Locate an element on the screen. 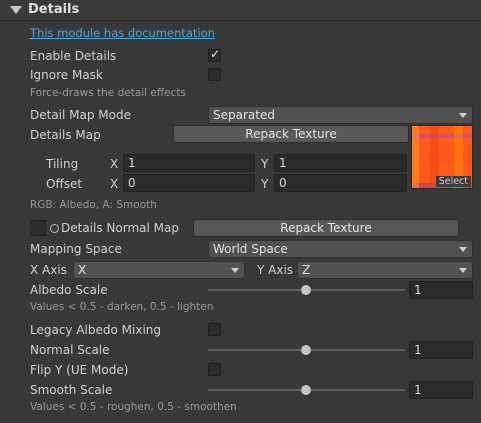  smooth-scale-field: 1 is located at coordinates (441, 390).